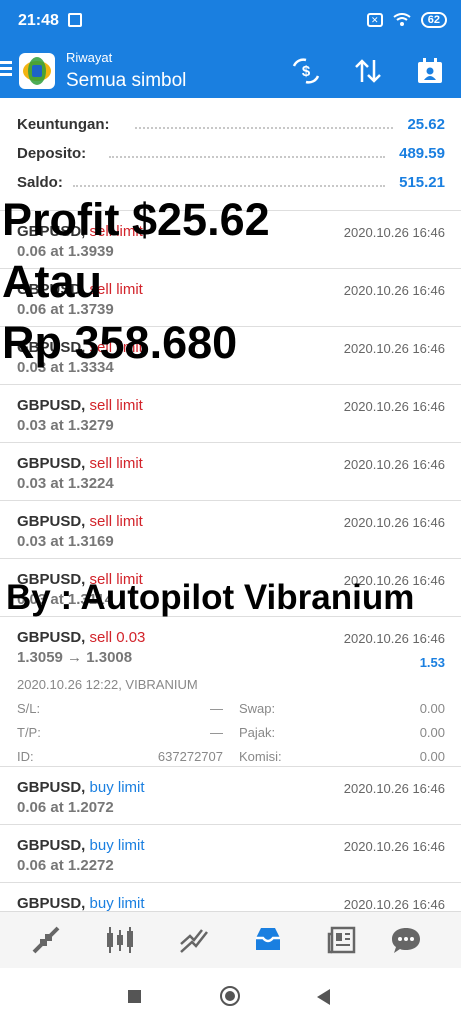  What do you see at coordinates (430, 71) in the screenshot?
I see `calendar-icon` at bounding box center [430, 71].